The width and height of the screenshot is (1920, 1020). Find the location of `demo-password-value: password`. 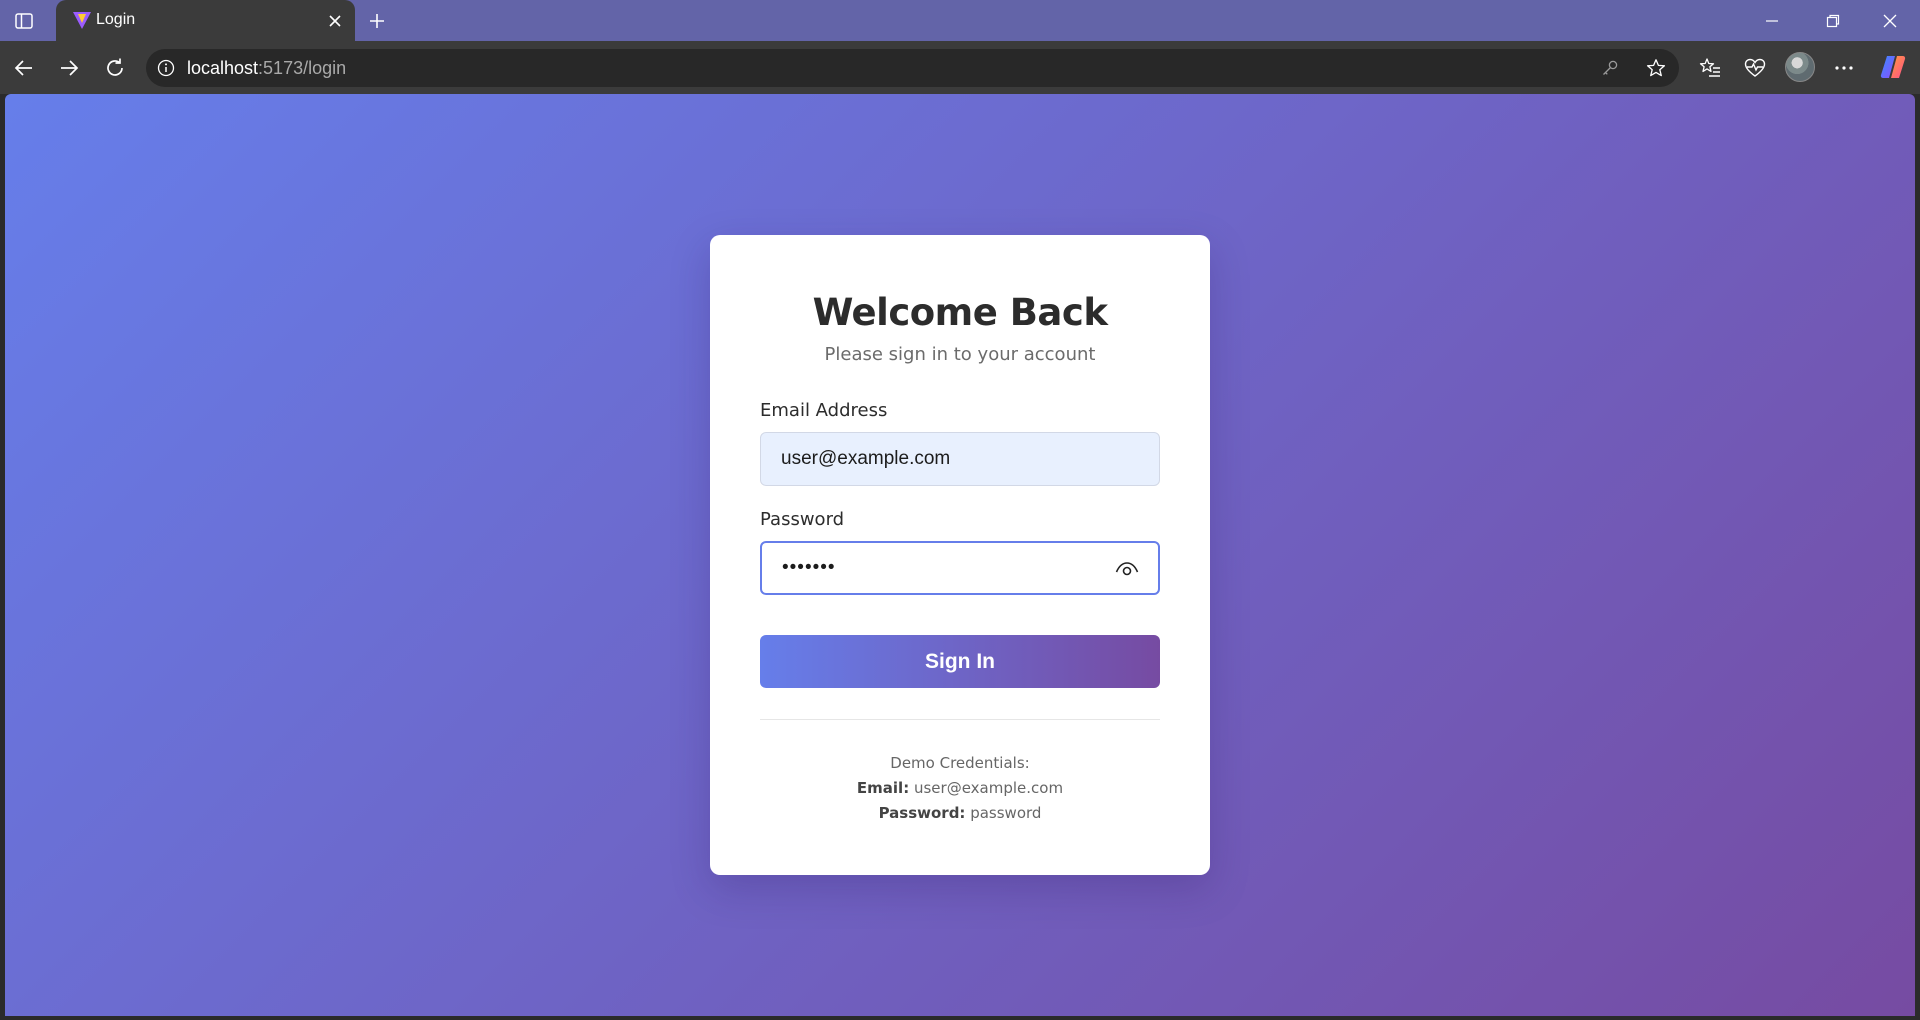

demo-password-value: password is located at coordinates (1006, 813).